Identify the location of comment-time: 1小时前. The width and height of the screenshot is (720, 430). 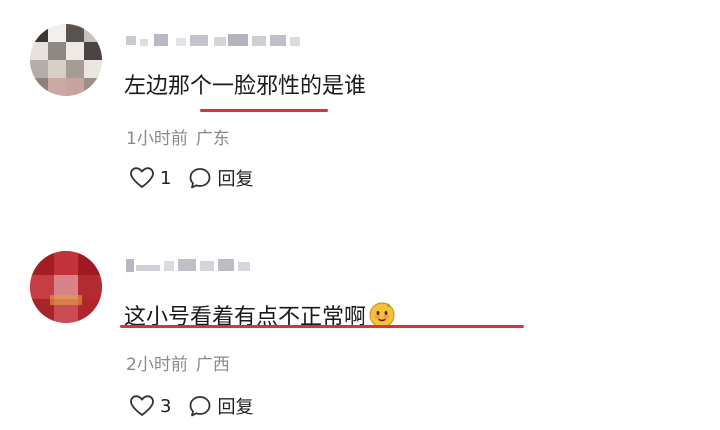
(157, 139).